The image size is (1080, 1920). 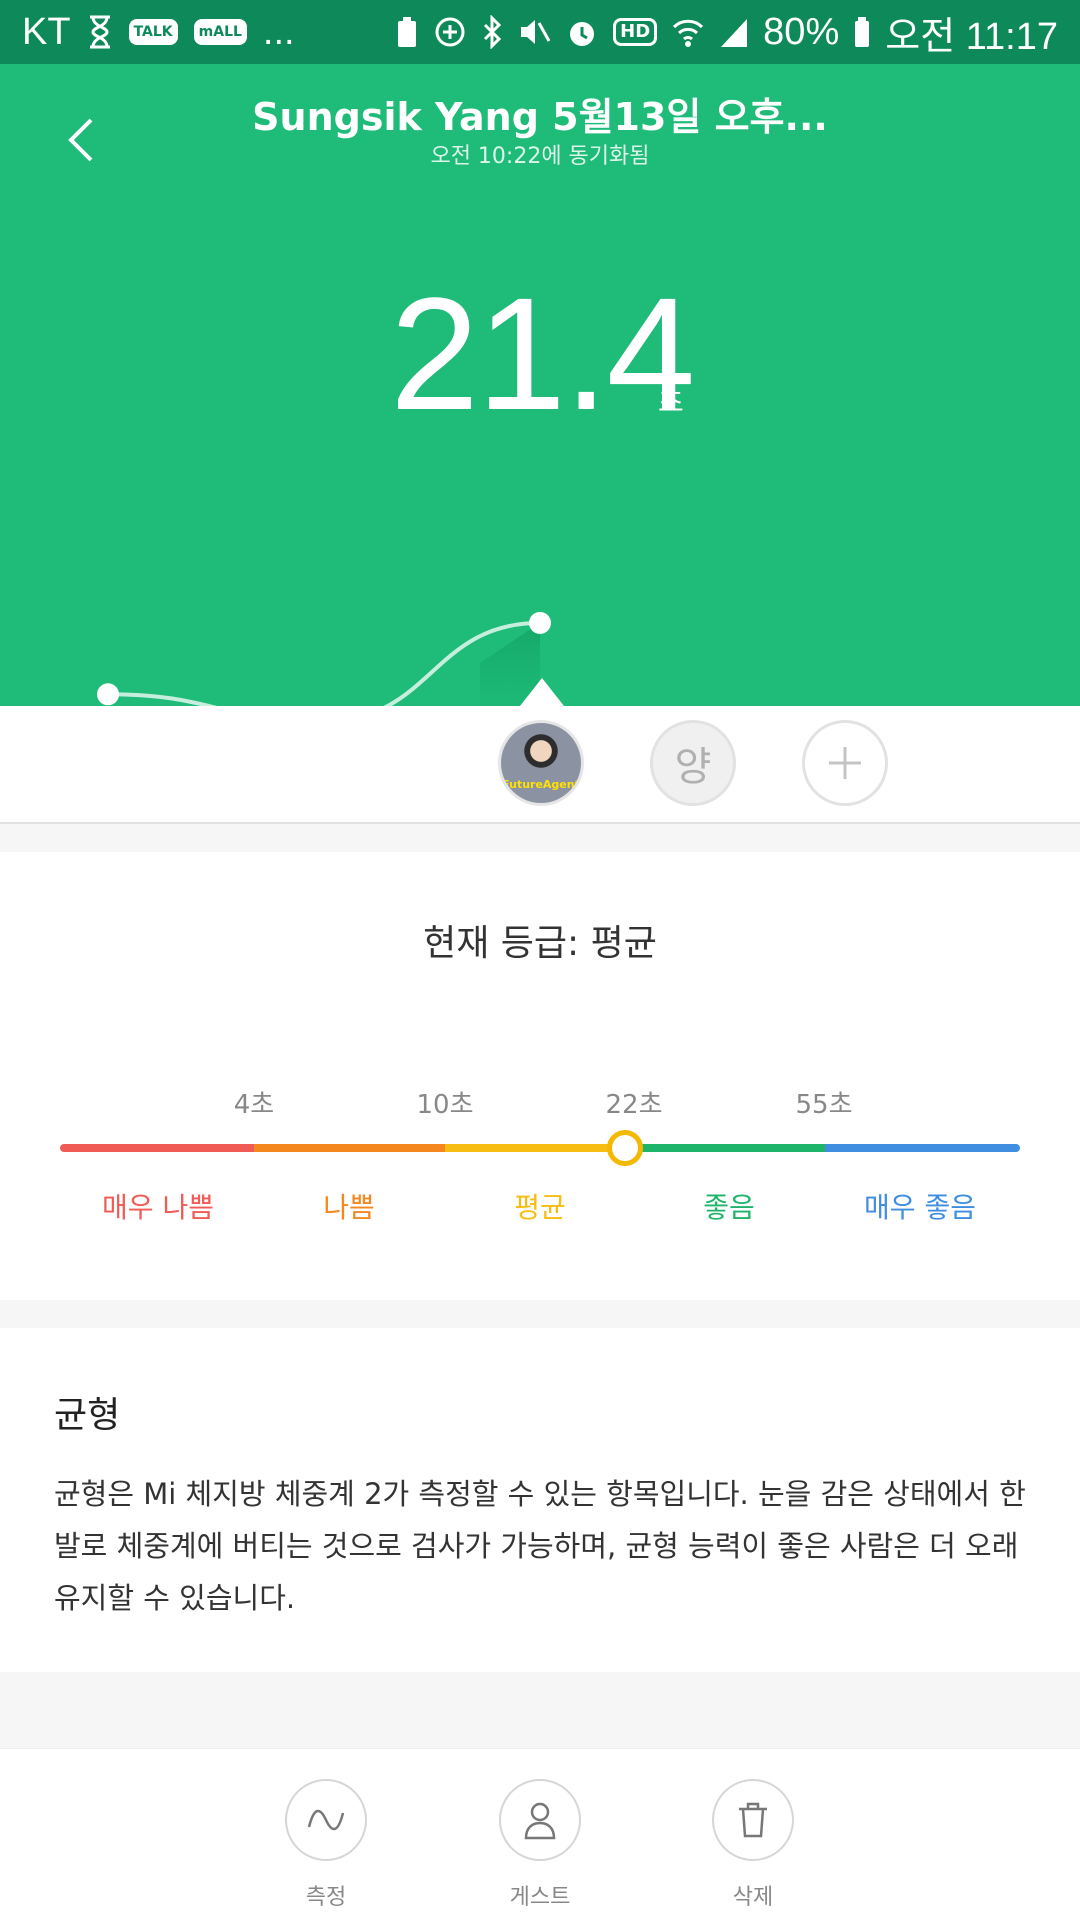 I want to click on grade-label-very-bad: 매우 나쁨, so click(x=158, y=1207).